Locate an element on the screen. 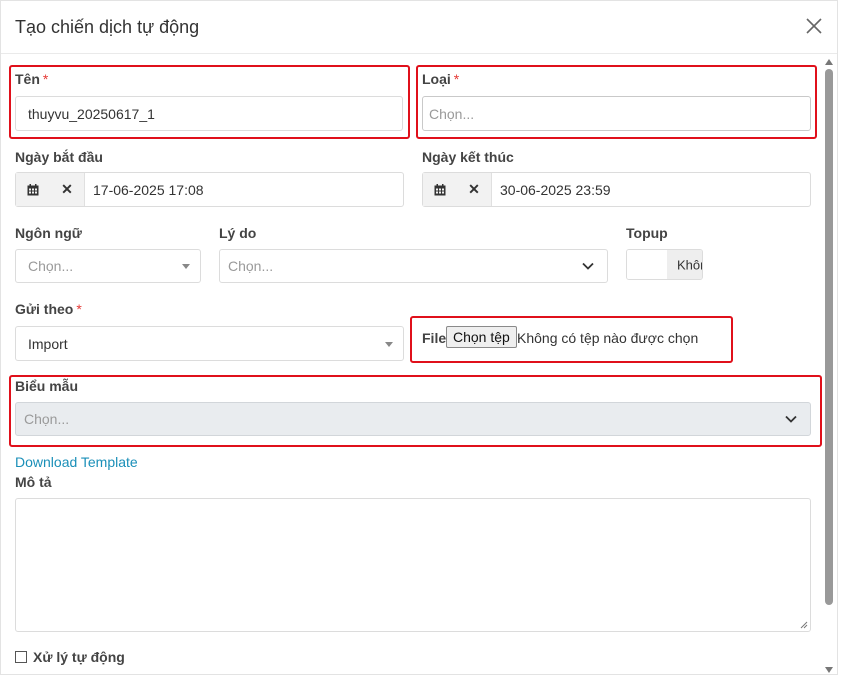  end-calendar-button is located at coordinates (440, 189).